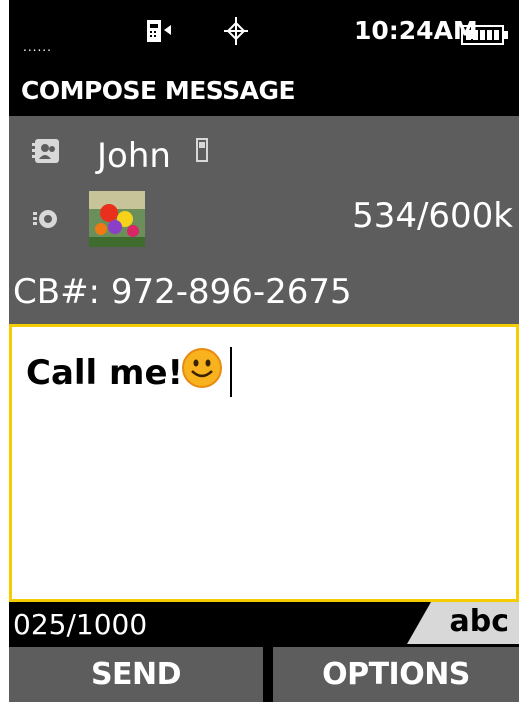 The image size is (528, 702). What do you see at coordinates (105, 373) in the screenshot?
I see `message-text: Call me!` at bounding box center [105, 373].